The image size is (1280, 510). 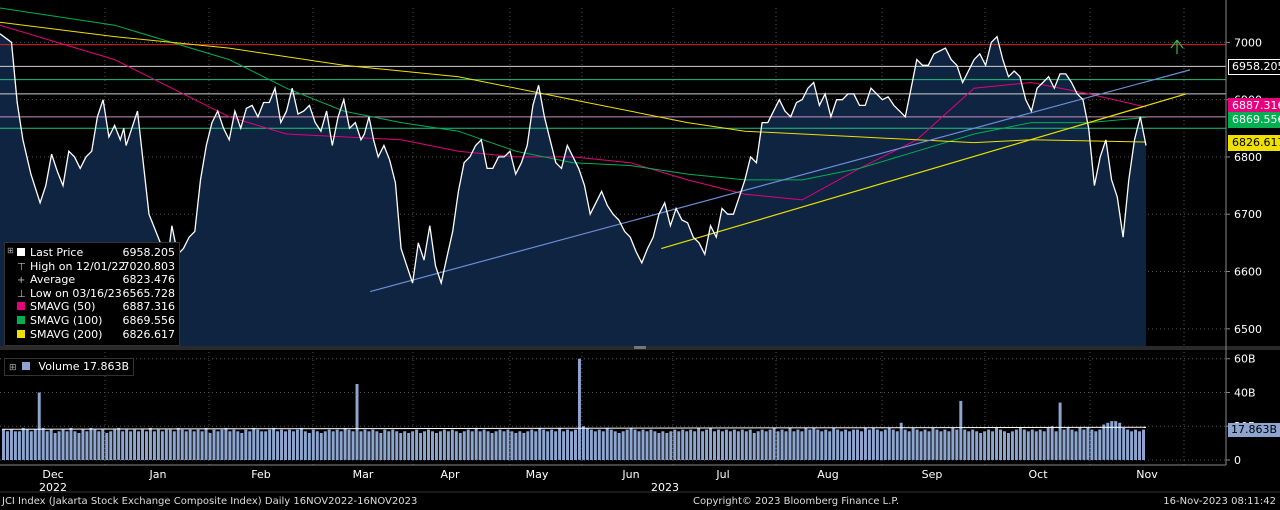 I want to click on volume-legend-expand-icon: ⊞, so click(x=13, y=368).